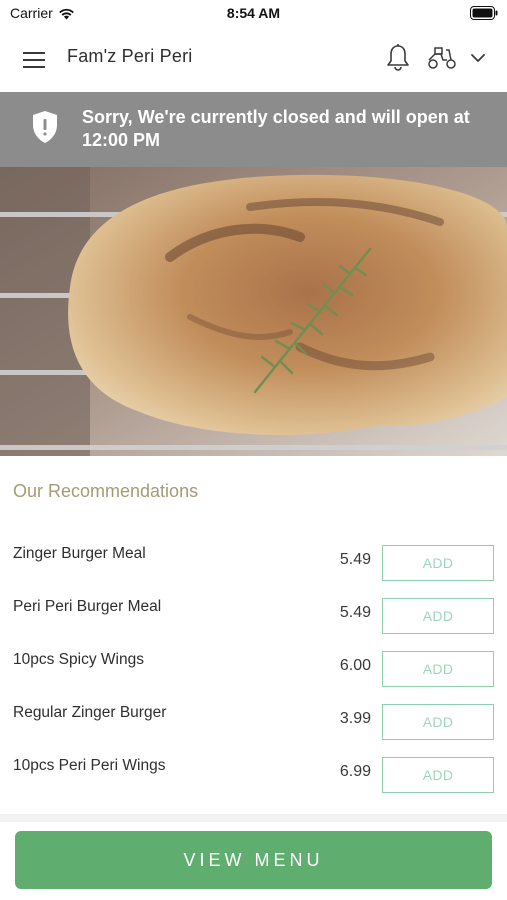 The image size is (507, 900). I want to click on list-item: Regular Zinger Burger 3.99 ADD, so click(253, 730).